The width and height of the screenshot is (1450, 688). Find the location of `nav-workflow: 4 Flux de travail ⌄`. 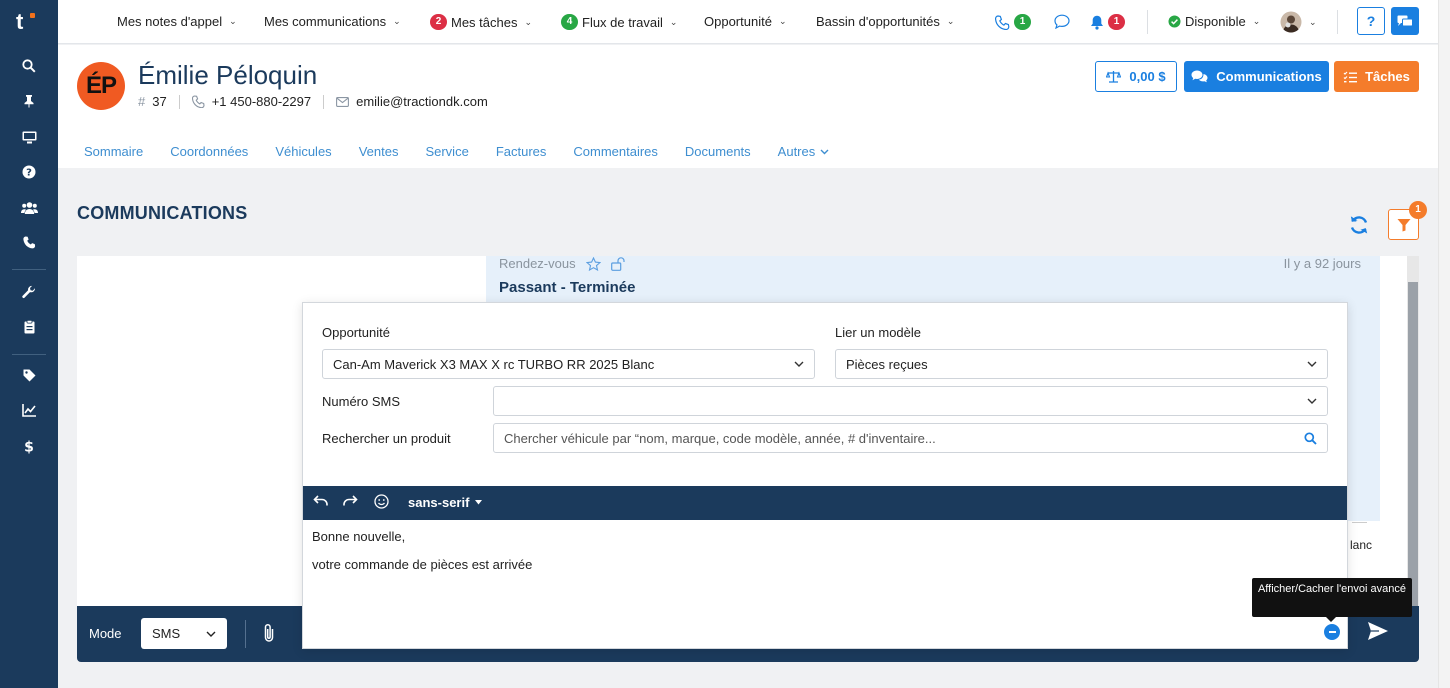

nav-workflow: 4 Flux de travail ⌄ is located at coordinates (619, 22).